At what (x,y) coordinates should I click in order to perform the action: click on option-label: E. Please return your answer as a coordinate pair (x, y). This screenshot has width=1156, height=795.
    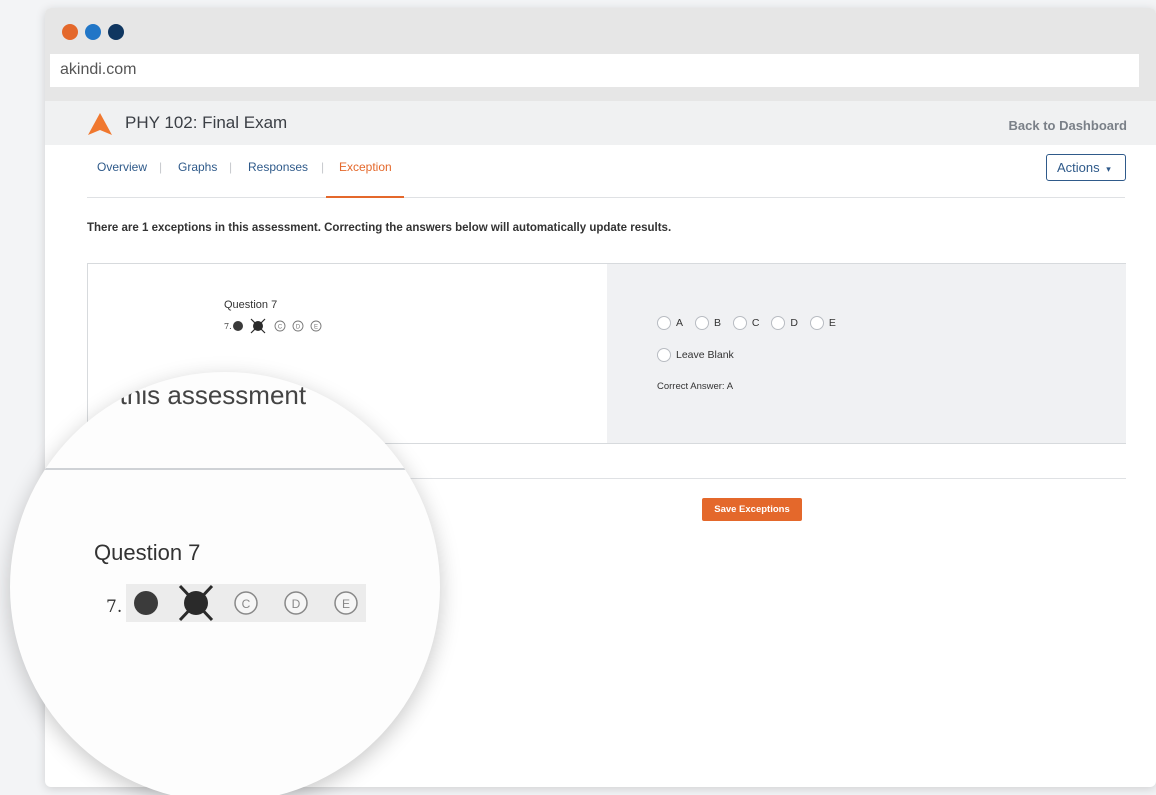
    Looking at the image, I should click on (832, 323).